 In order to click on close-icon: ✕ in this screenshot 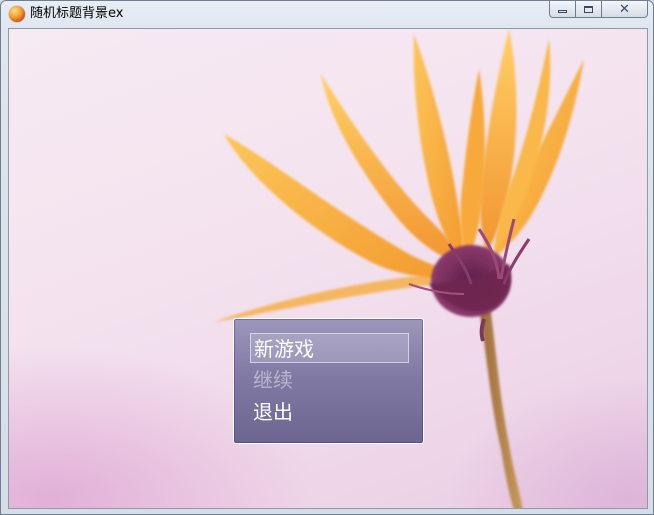, I will do `click(624, 9)`.